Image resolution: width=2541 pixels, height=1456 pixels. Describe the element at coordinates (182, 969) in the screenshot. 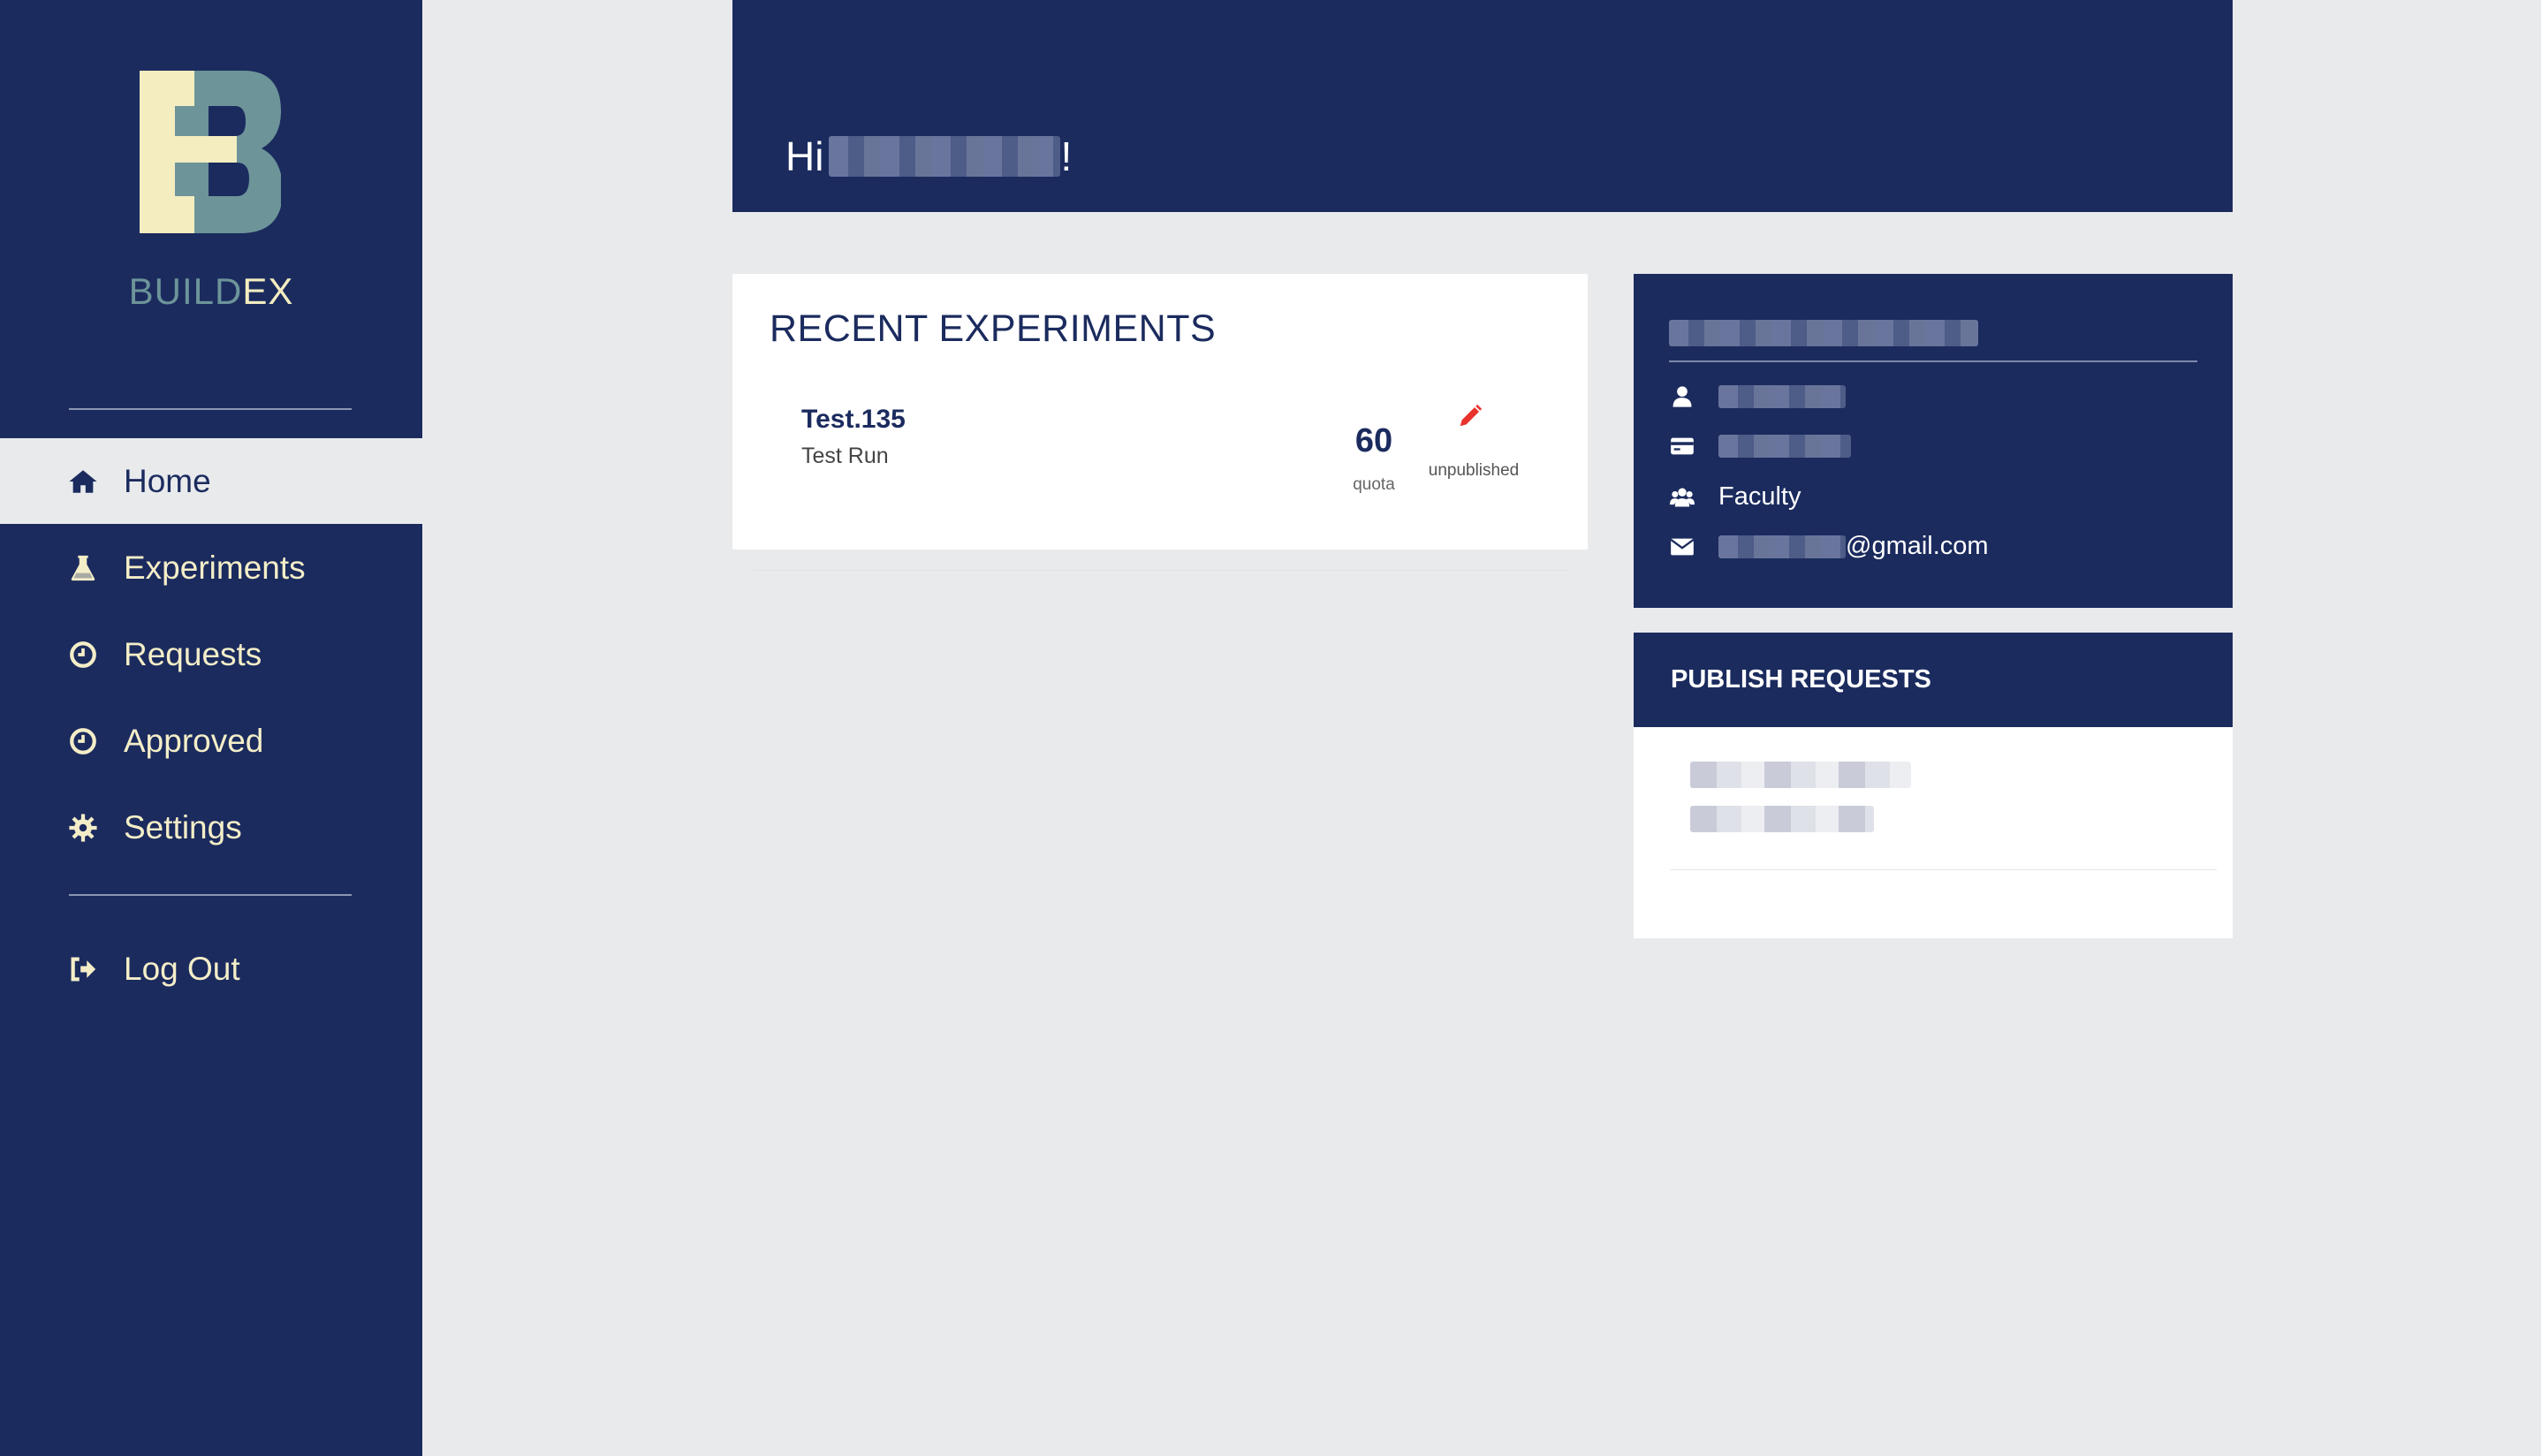

I see `logout-label: Log Out` at that location.